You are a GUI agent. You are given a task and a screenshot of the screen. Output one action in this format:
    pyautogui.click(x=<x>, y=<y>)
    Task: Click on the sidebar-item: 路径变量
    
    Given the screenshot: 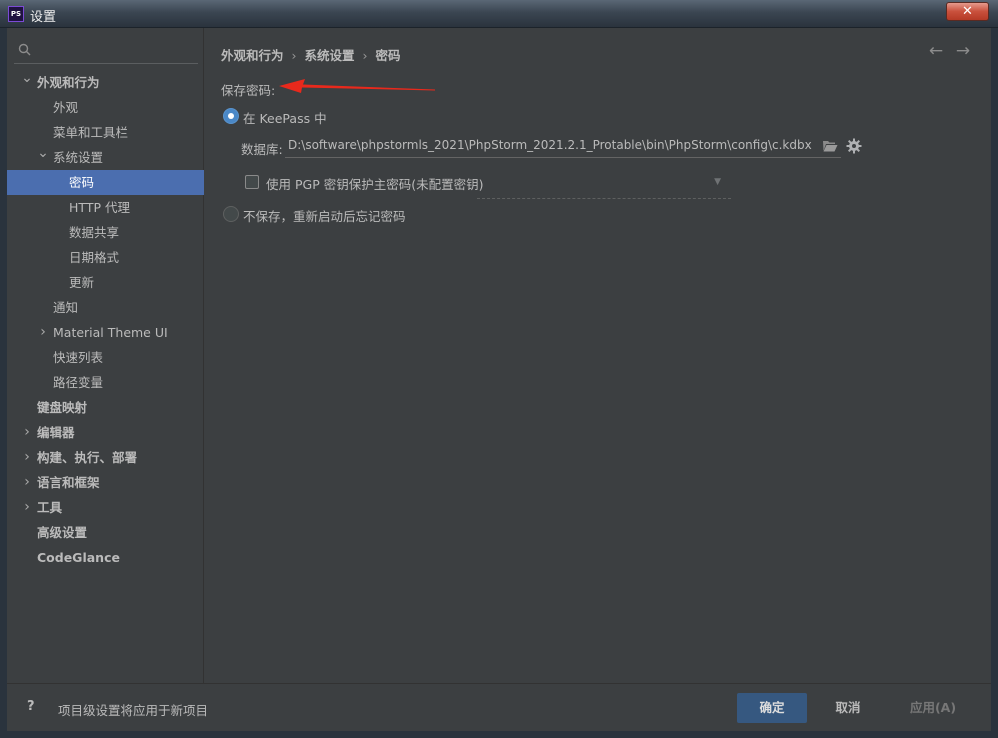 What is the action you would take?
    pyautogui.click(x=105, y=382)
    